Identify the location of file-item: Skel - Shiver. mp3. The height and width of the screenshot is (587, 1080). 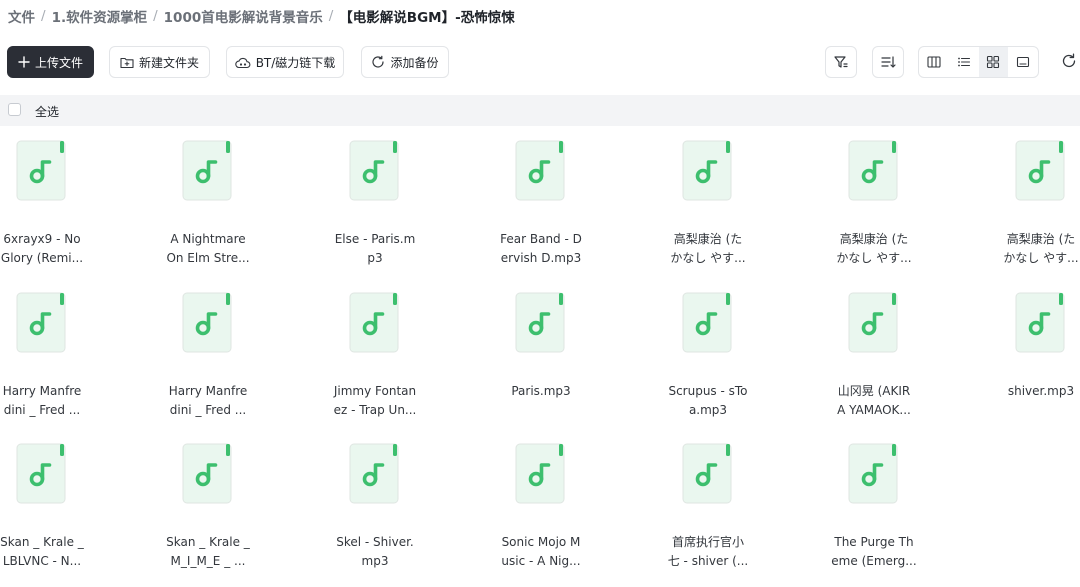
(375, 513).